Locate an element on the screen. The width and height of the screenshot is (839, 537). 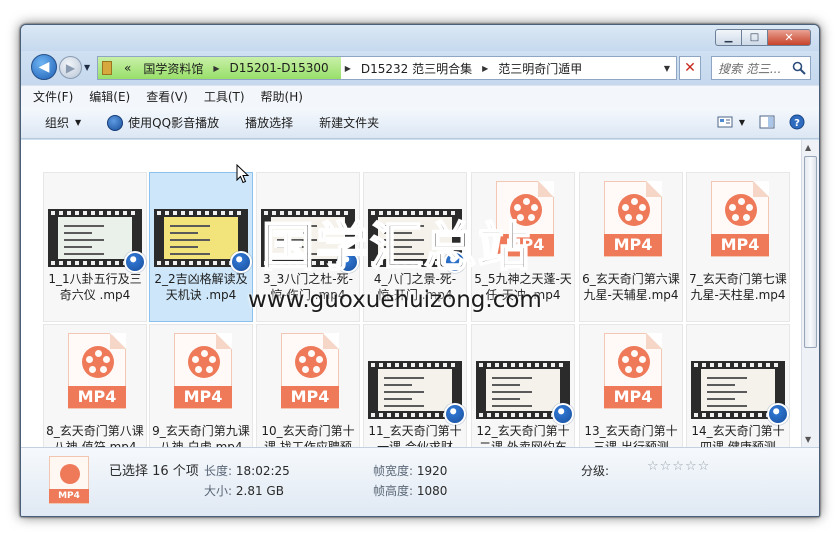
new-folder-button: 新建文件夹 is located at coordinates (349, 122).